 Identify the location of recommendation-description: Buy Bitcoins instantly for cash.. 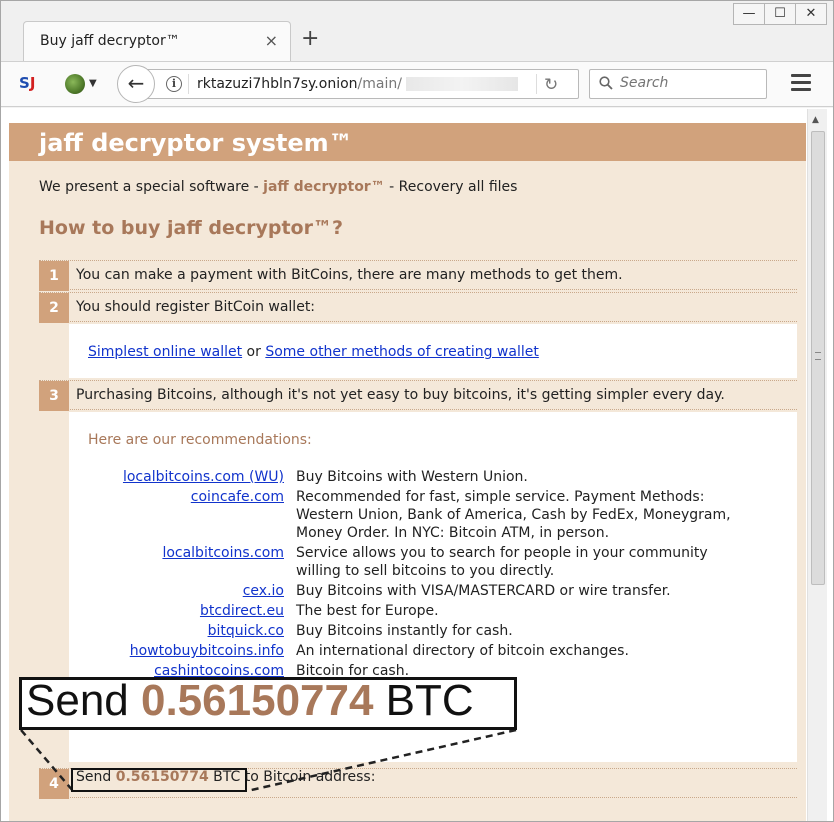
(404, 631).